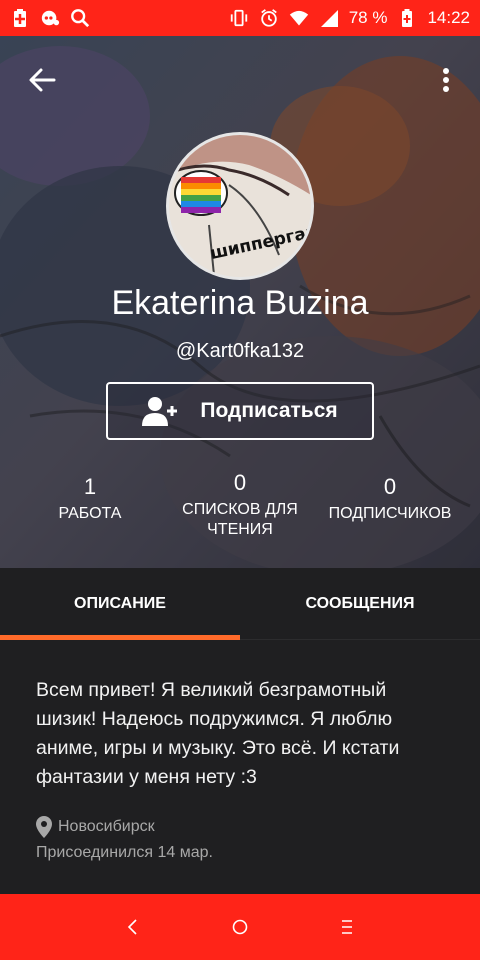  I want to click on status-bar: 78 % 14:22, so click(240, 18).